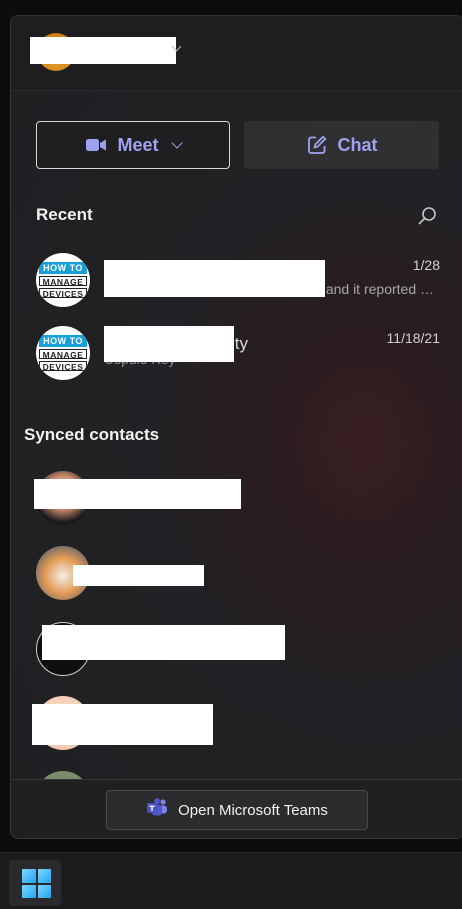  What do you see at coordinates (236, 53) in the screenshot?
I see `flyout-header` at bounding box center [236, 53].